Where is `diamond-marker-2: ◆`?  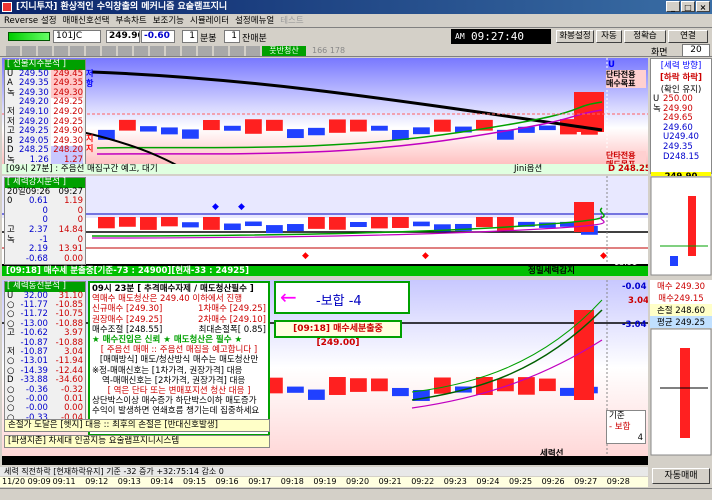
diamond-marker-2: ◆ is located at coordinates (241, 207).